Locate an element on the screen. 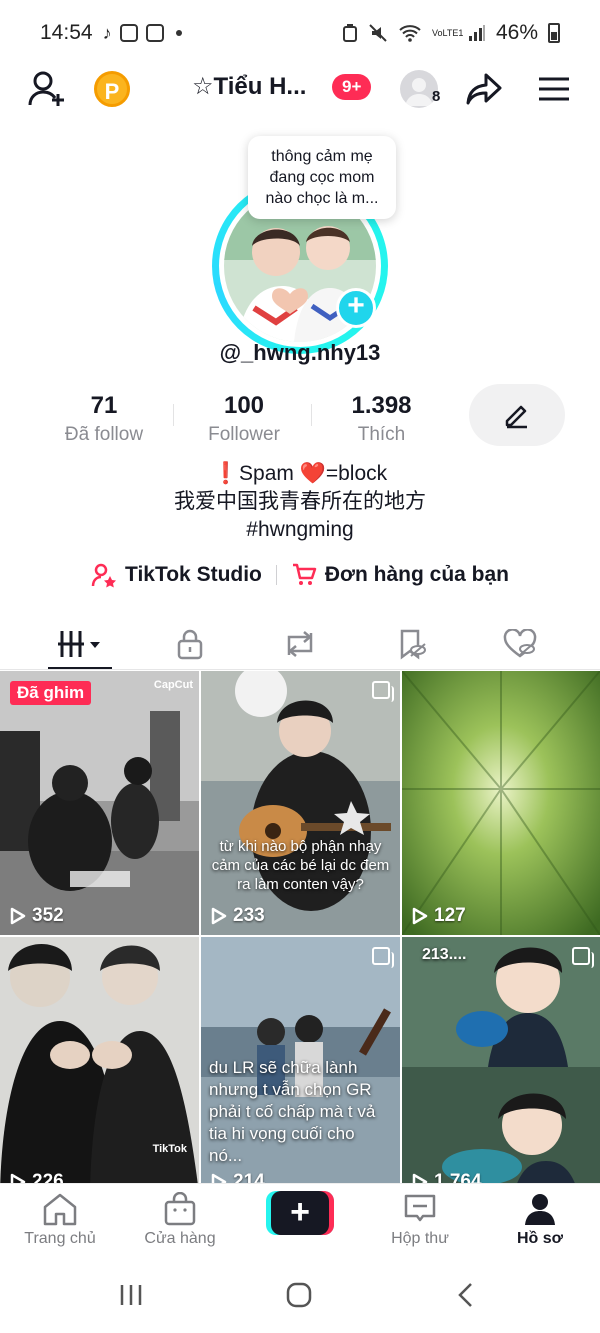 The height and width of the screenshot is (1333, 600). create-button: + is located at coordinates (300, 1213).